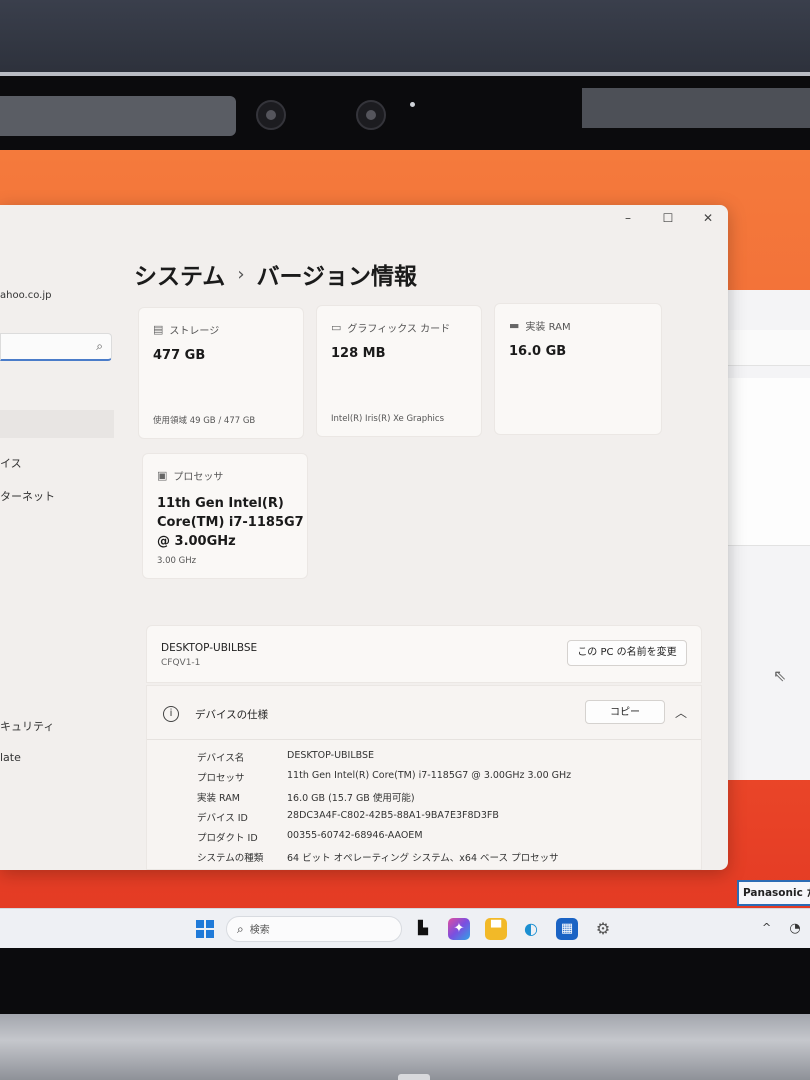  I want to click on sidebar-item-devices: イス, so click(11, 463).